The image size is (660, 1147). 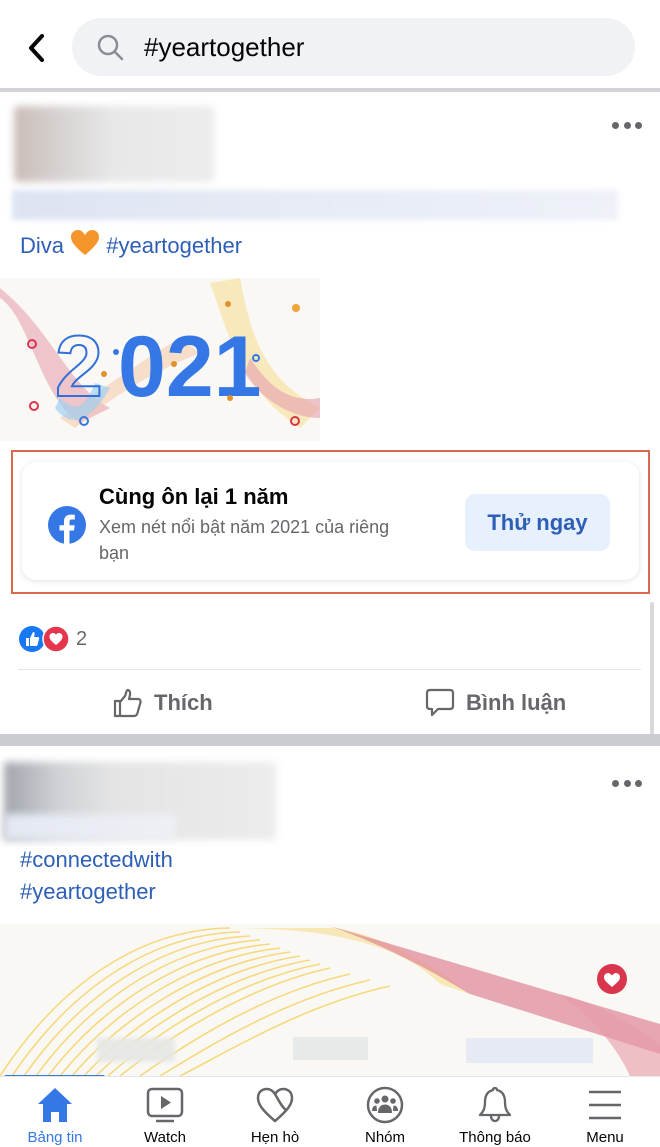 I want to click on nav-label: Thông báo, so click(x=495, y=1137).